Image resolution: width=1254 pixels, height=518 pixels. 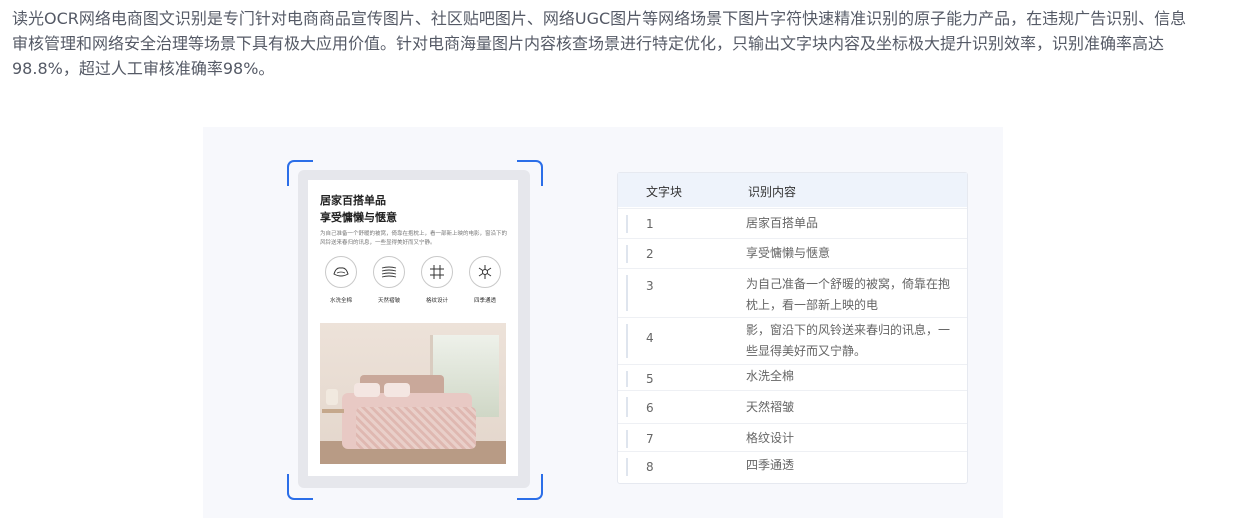 What do you see at coordinates (389, 272) in the screenshot?
I see `wrinkle-icon` at bounding box center [389, 272].